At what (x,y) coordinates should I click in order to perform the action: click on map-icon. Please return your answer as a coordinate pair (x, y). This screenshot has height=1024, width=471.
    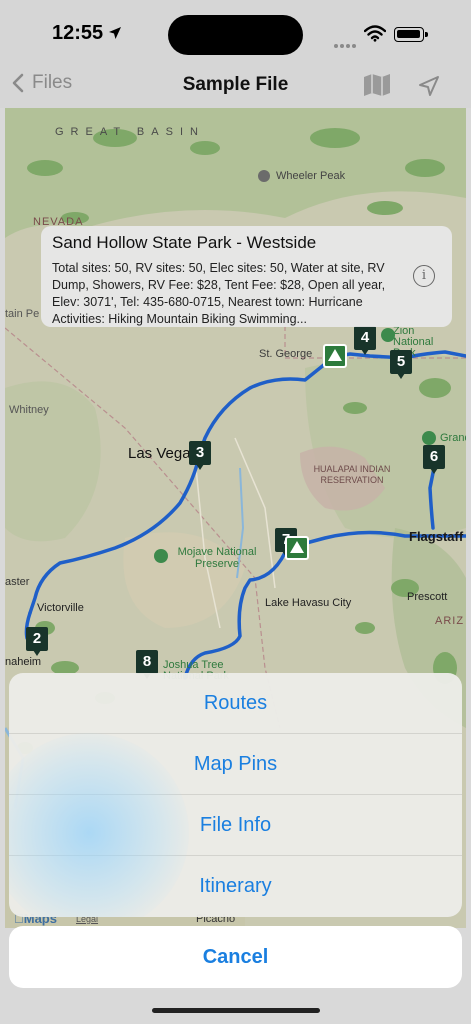
    Looking at the image, I should click on (377, 85).